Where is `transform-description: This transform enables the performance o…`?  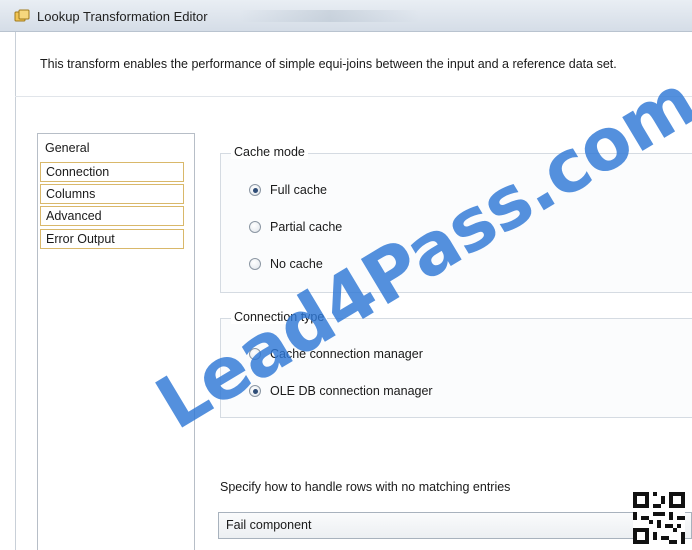 transform-description: This transform enables the performance o… is located at coordinates (328, 64).